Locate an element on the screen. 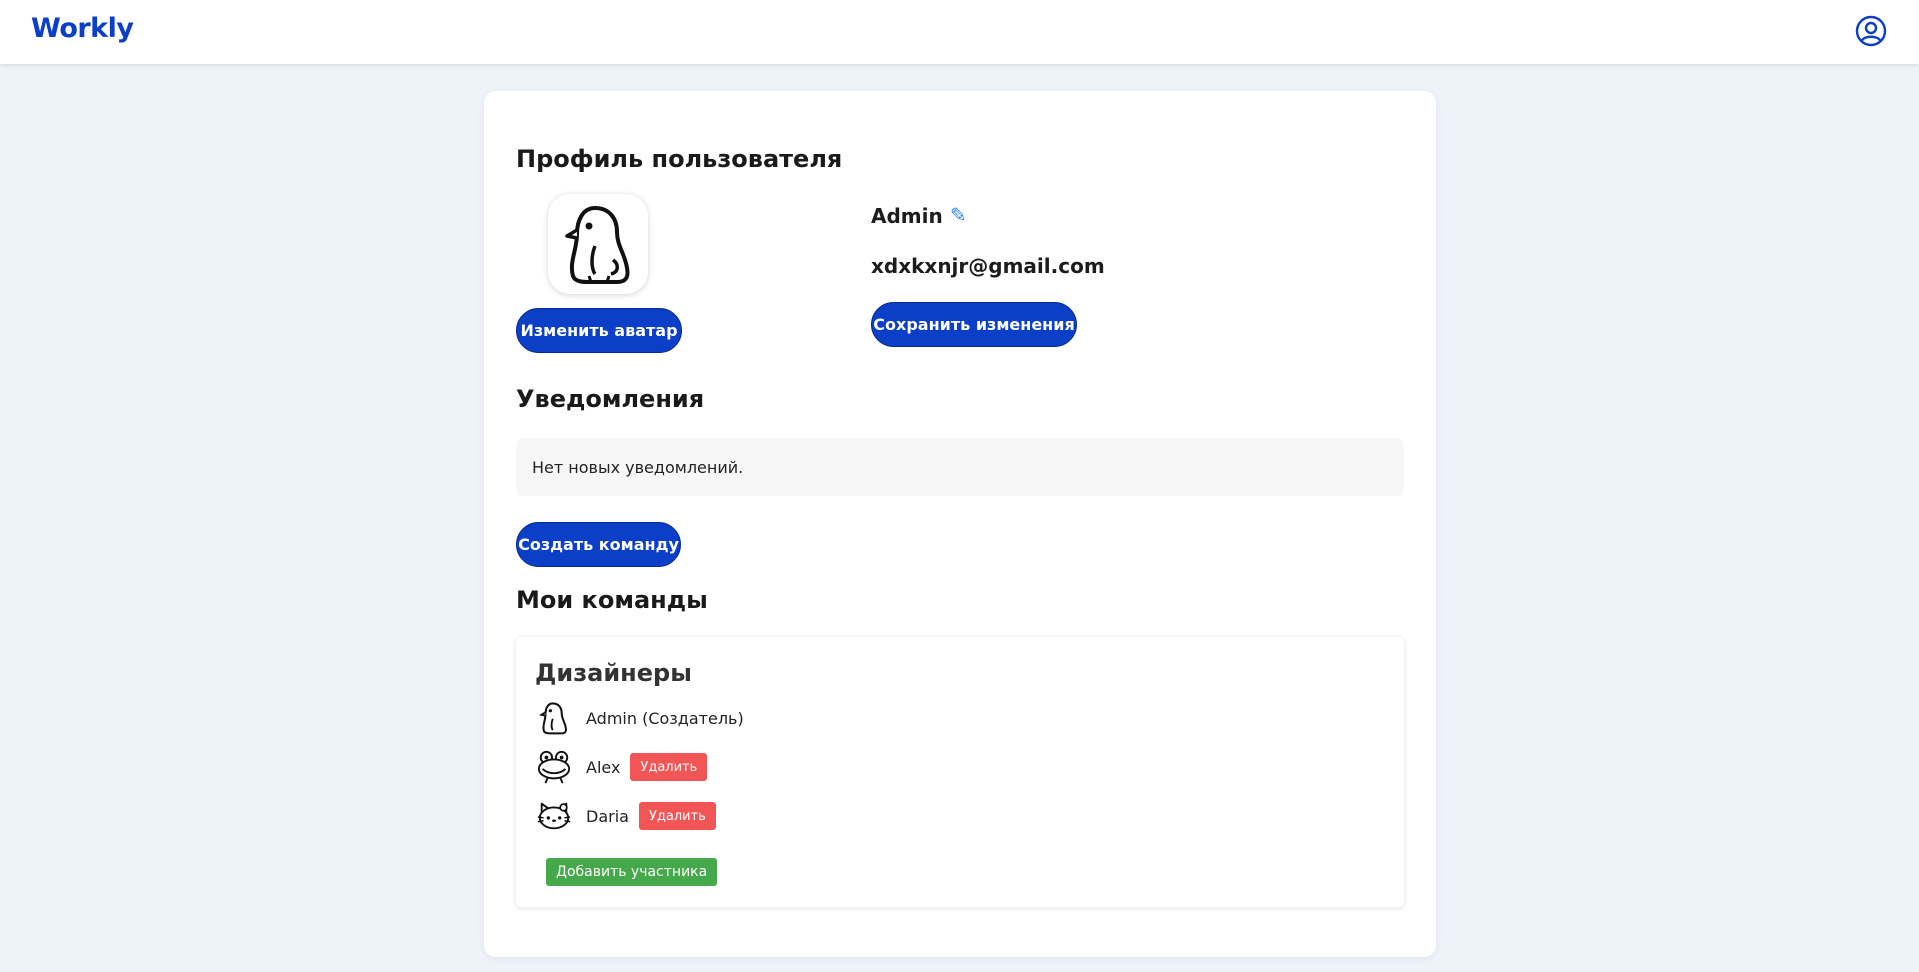 The height and width of the screenshot is (972, 1919). pencil-icon: ✎ is located at coordinates (958, 215).